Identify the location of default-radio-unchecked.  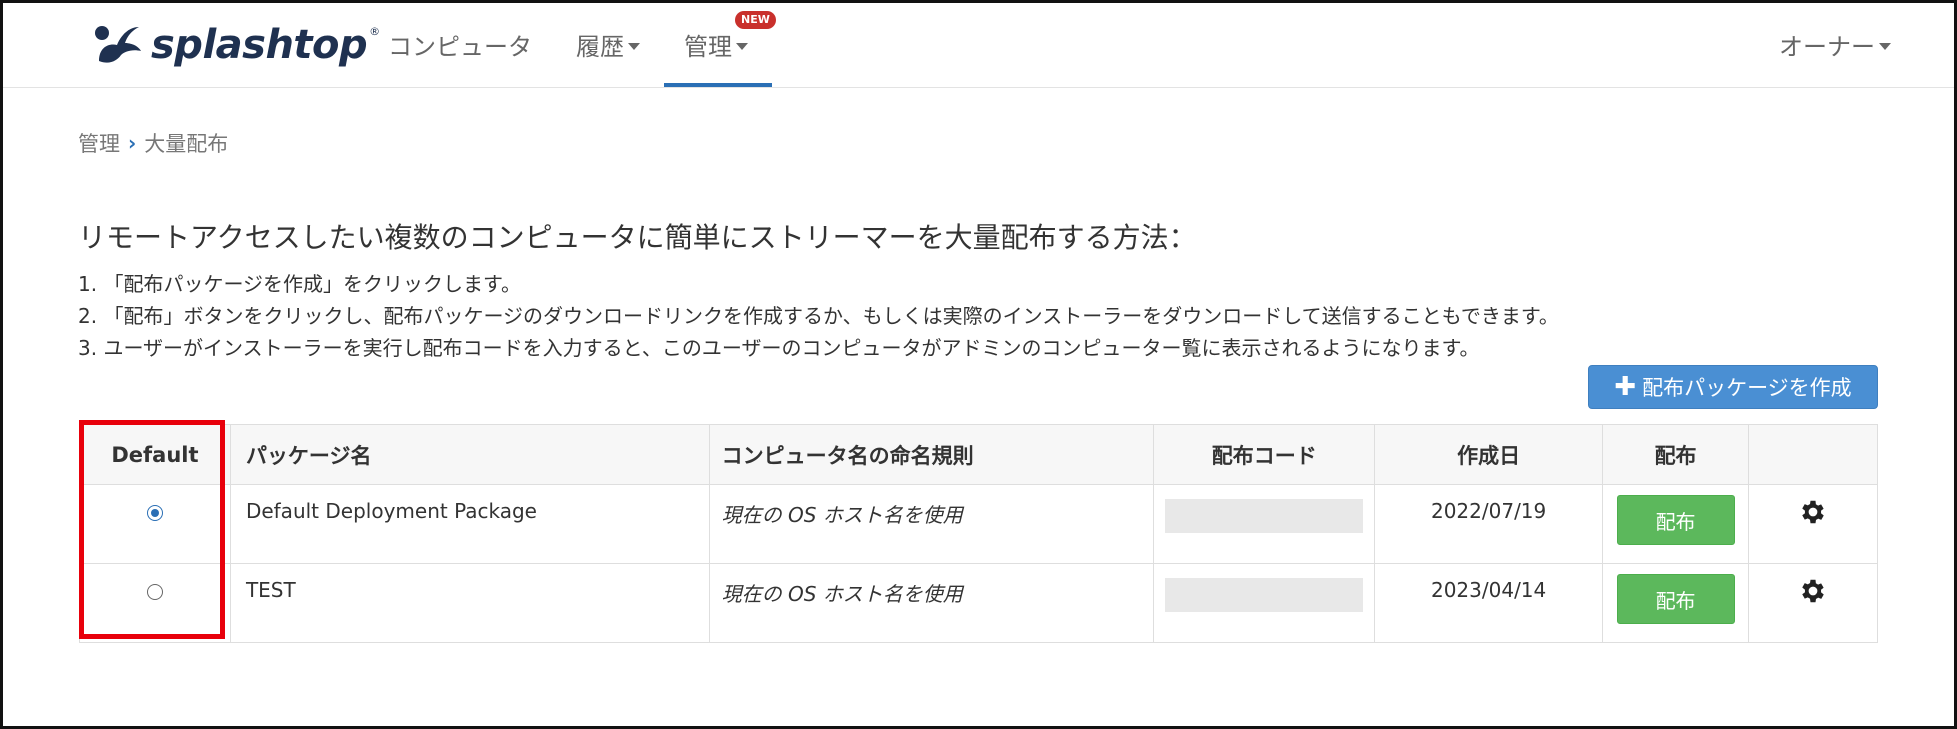
(154, 592).